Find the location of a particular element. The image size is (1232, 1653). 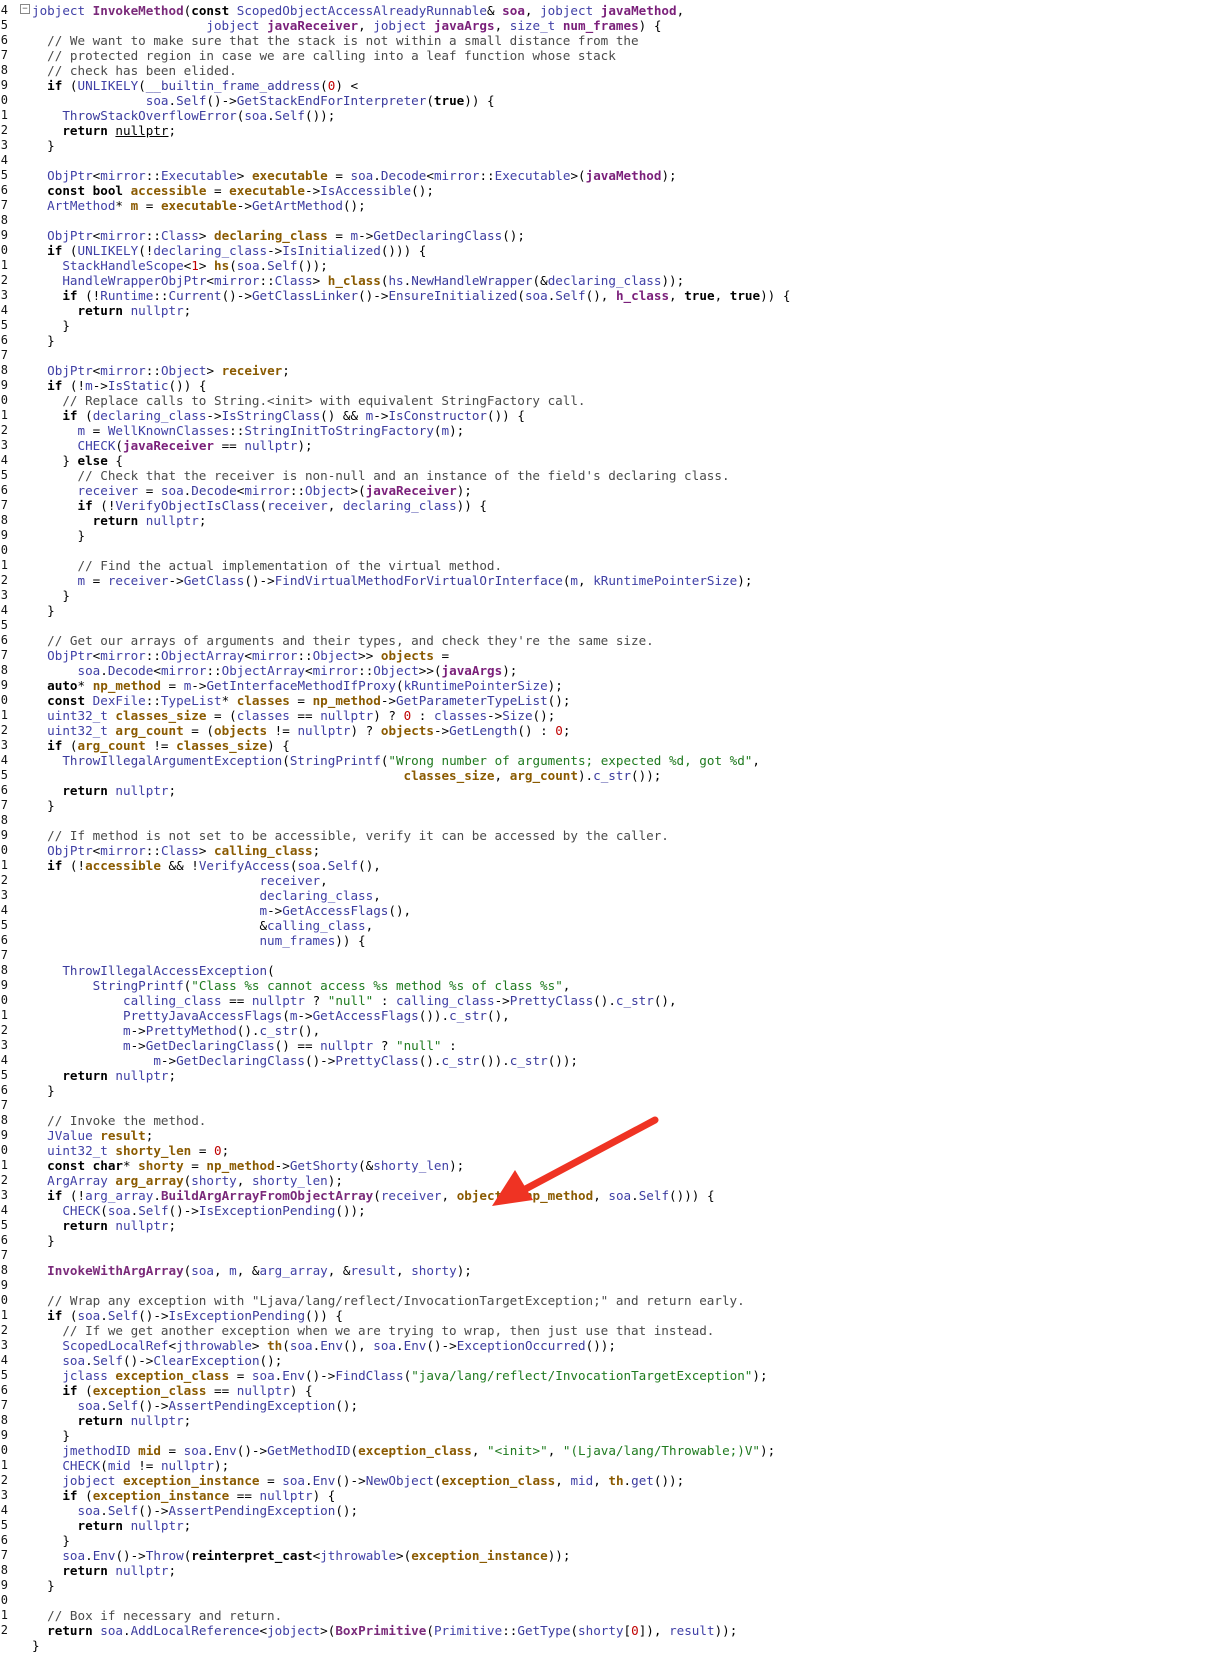

red-arrow-annotation is located at coordinates (575, 1161).